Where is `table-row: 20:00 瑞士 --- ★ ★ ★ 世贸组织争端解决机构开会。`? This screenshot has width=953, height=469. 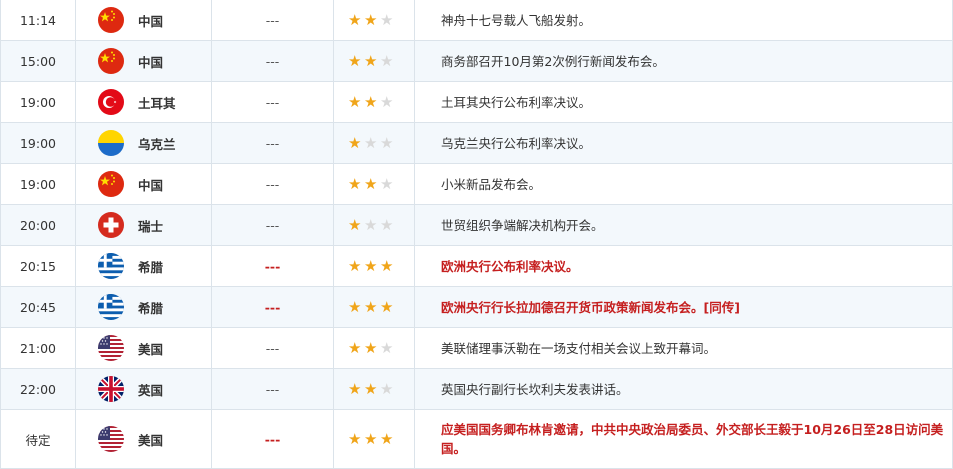
table-row: 20:00 瑞士 --- ★ ★ ★ 世贸组织争端解决机构开会。 is located at coordinates (476, 225).